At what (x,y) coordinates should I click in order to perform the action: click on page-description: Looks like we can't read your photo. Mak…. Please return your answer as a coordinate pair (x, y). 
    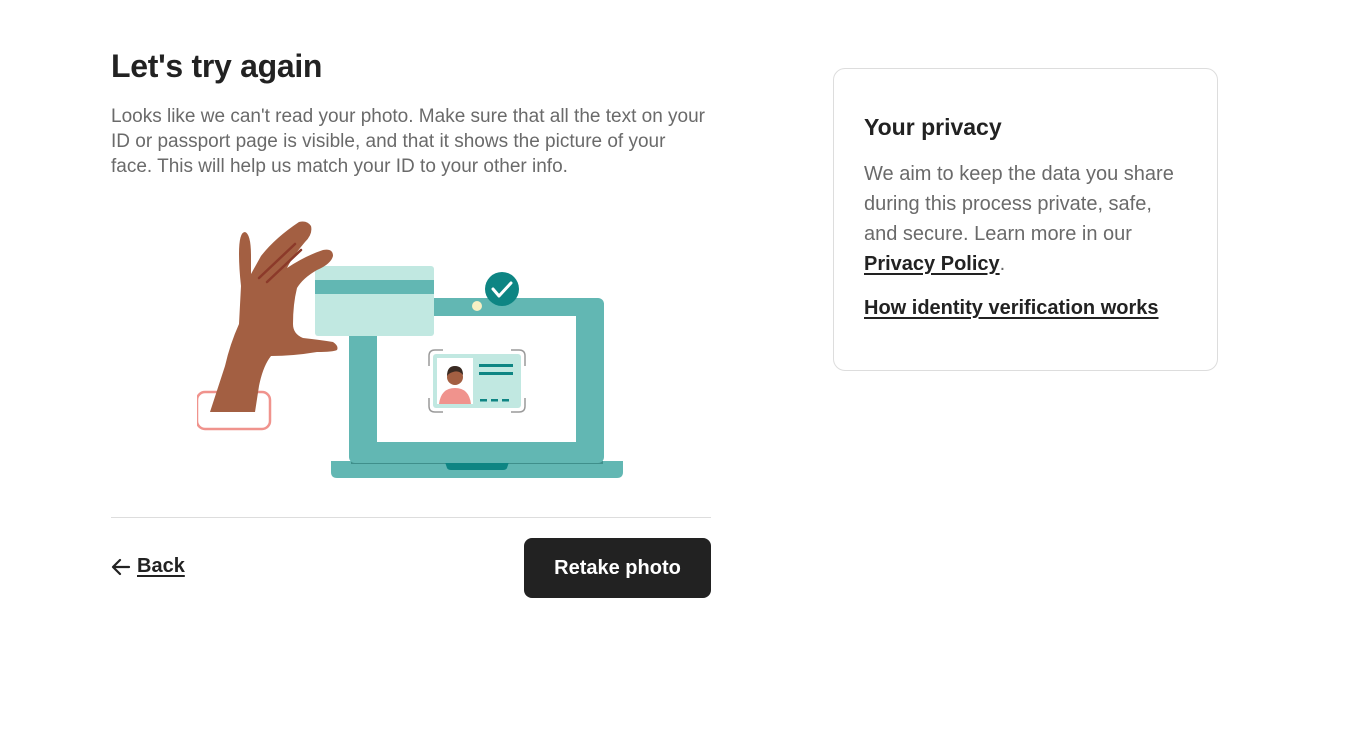
    Looking at the image, I should click on (408, 141).